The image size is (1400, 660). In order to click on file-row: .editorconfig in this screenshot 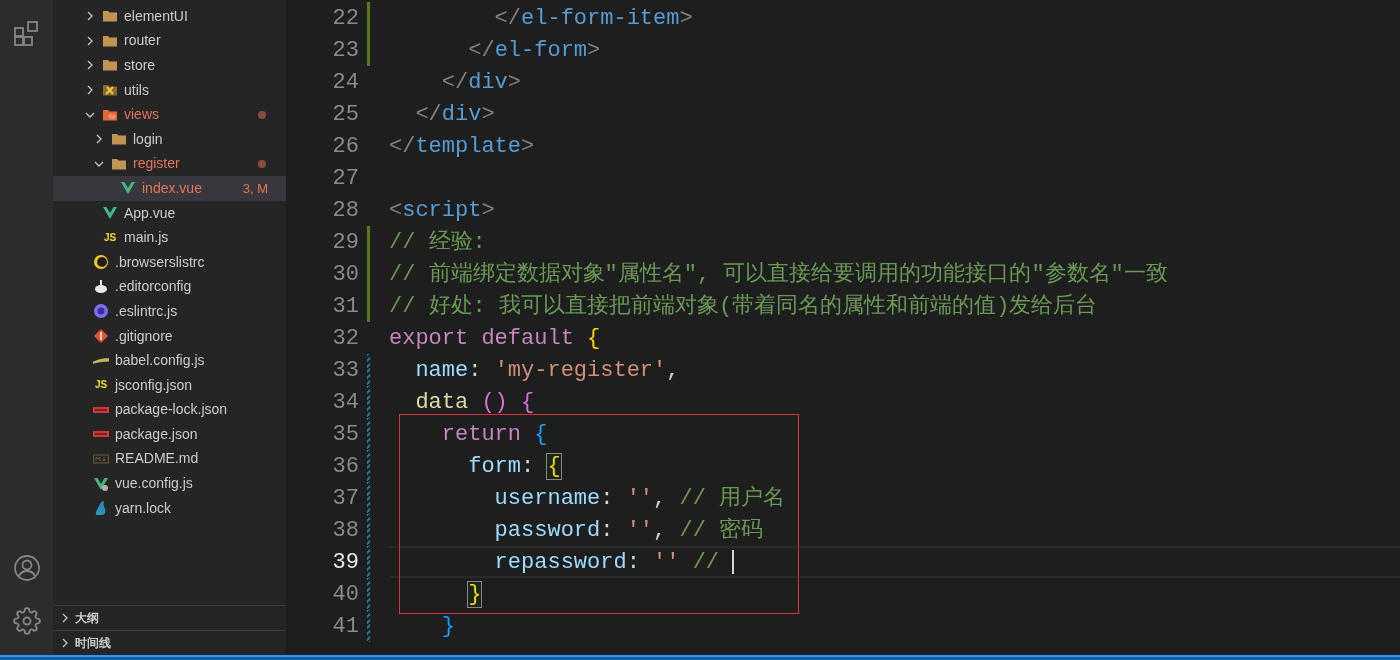, I will do `click(169, 287)`.